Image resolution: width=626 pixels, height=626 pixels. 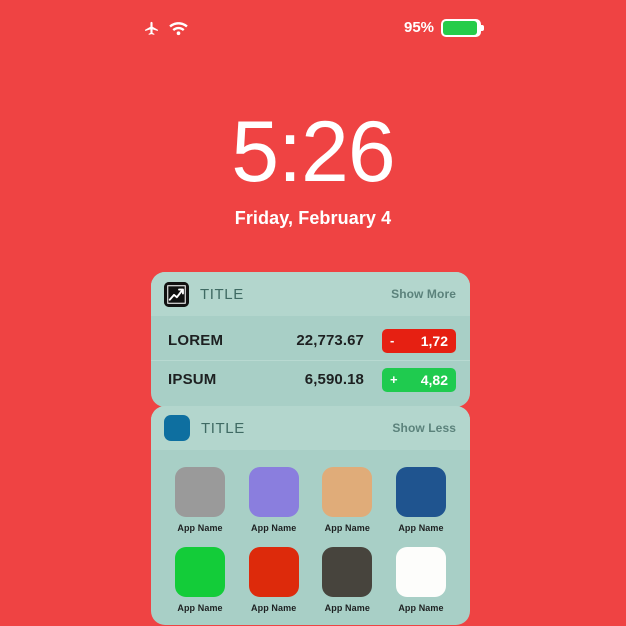 I want to click on stock-change-sign: -, so click(x=392, y=340).